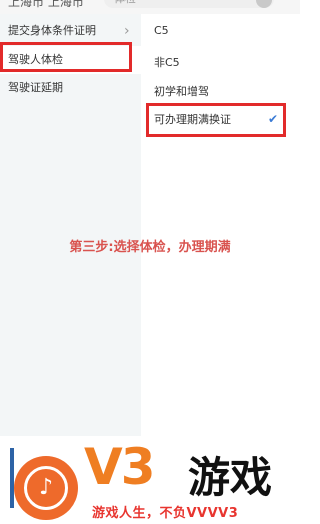 This screenshot has height=524, width=320. I want to click on chevron-right-icon: ›, so click(127, 31).